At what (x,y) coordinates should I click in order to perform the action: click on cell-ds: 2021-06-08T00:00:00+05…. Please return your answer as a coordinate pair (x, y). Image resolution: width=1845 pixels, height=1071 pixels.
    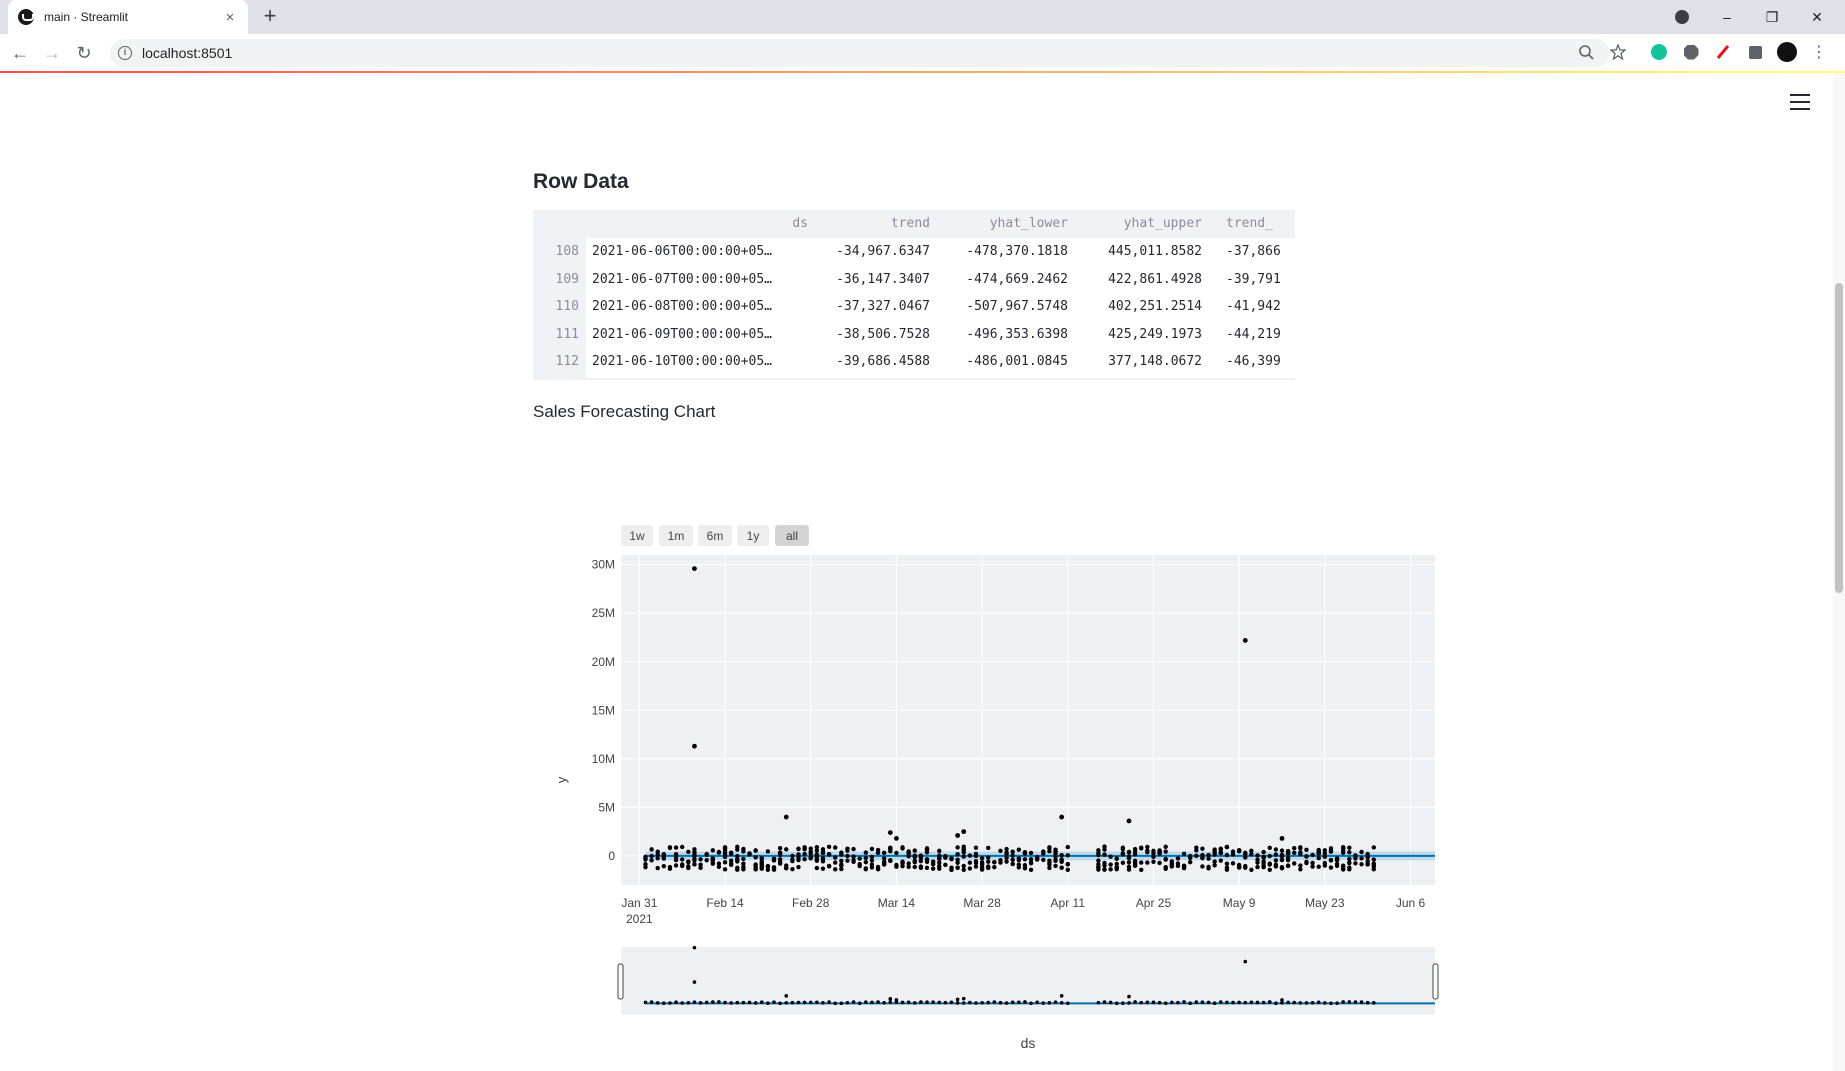
    Looking at the image, I should click on (697, 306).